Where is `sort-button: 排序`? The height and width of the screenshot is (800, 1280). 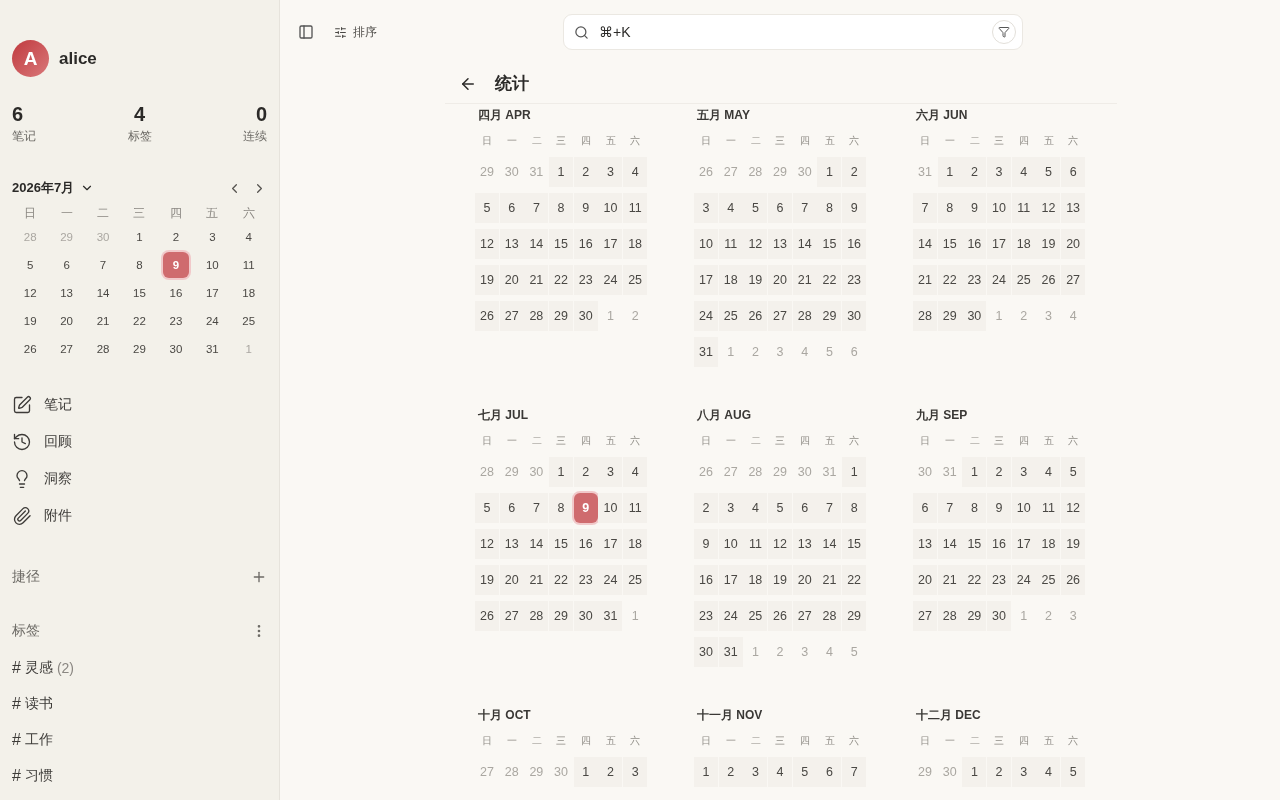
sort-button: 排序 is located at coordinates (355, 32).